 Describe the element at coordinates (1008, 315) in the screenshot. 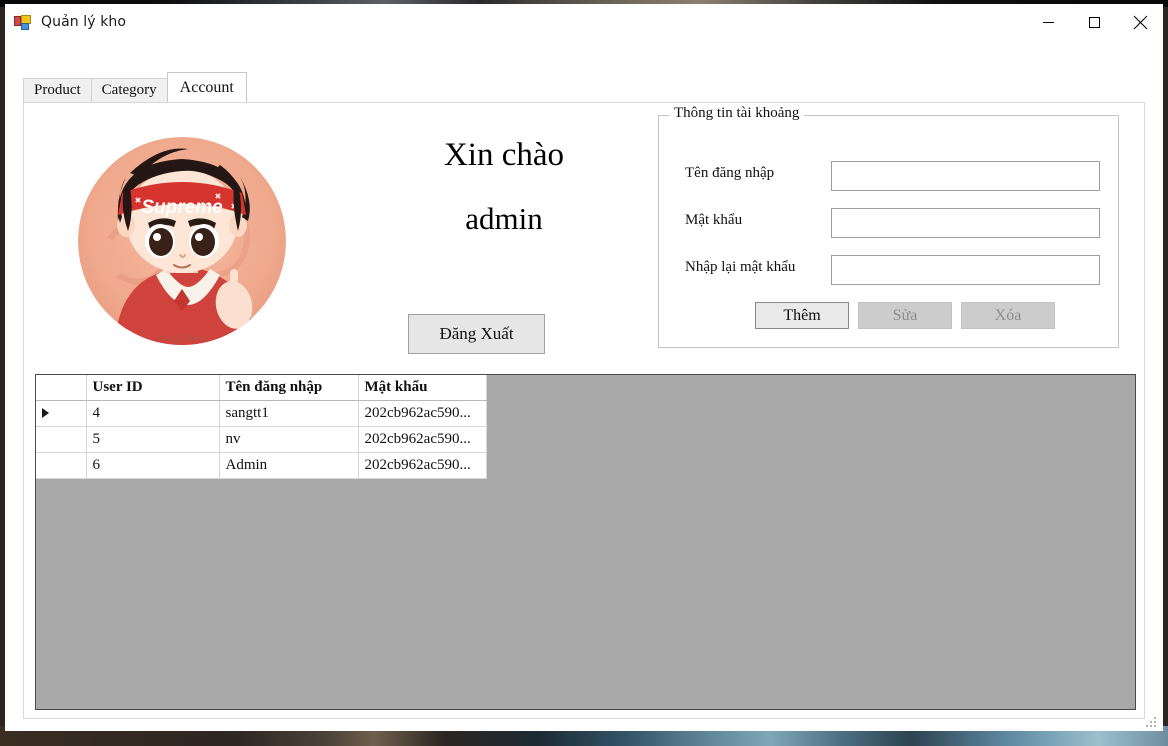

I see `delete-button: Xóa` at that location.